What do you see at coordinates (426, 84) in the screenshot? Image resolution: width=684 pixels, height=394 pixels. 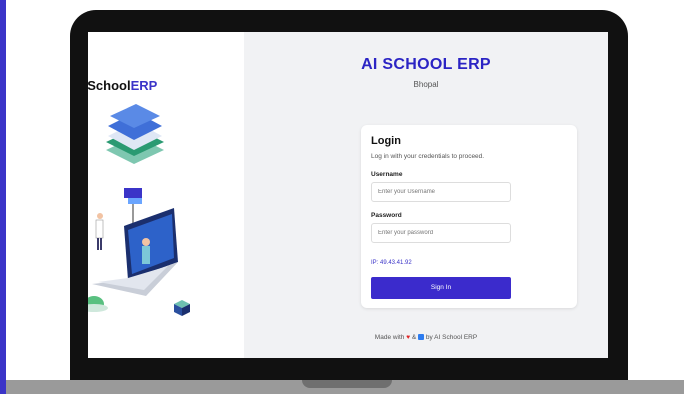 I see `app-city: Bhopal` at bounding box center [426, 84].